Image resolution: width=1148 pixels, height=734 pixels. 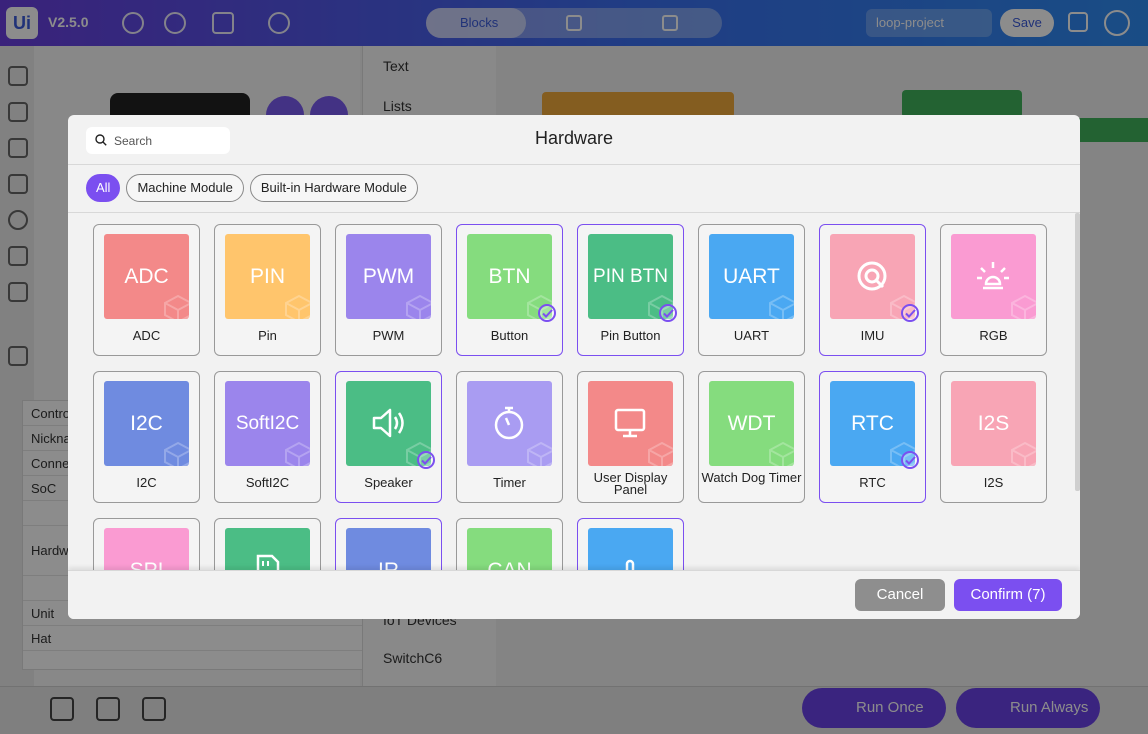 I want to click on hardware-card: BTN Button, so click(x=509, y=290).